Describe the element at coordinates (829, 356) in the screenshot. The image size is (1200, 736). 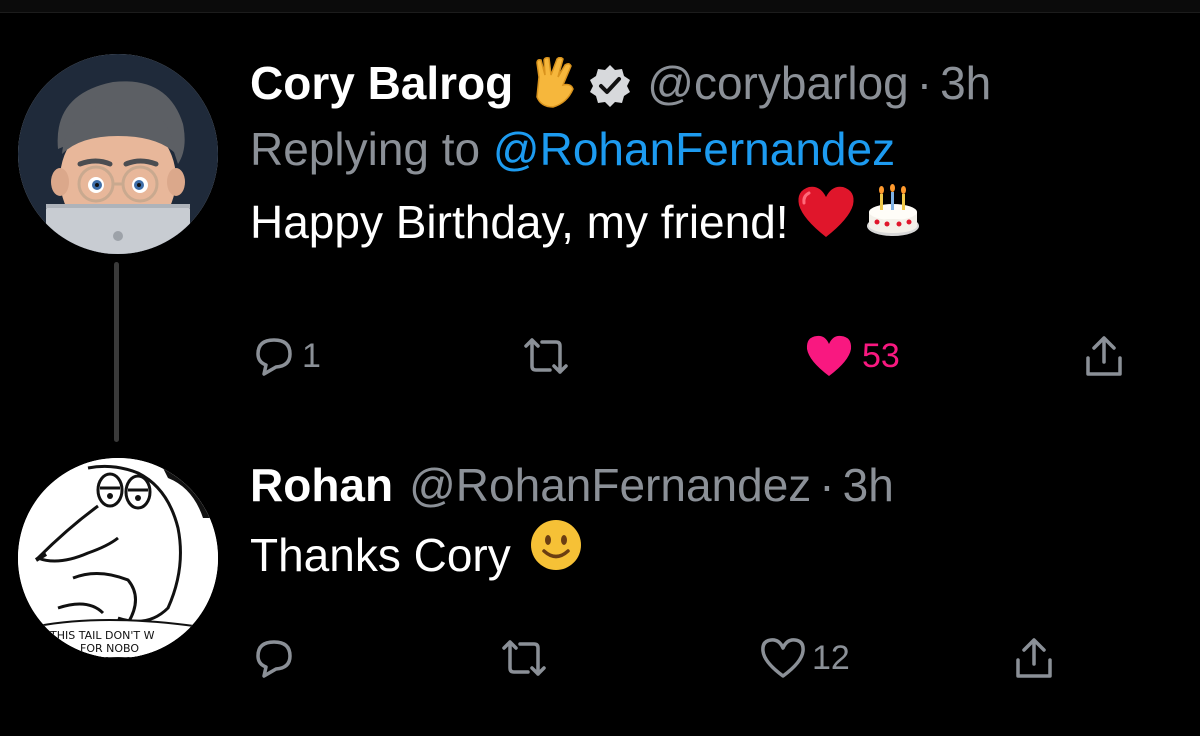
I see `heart-filled-icon` at that location.